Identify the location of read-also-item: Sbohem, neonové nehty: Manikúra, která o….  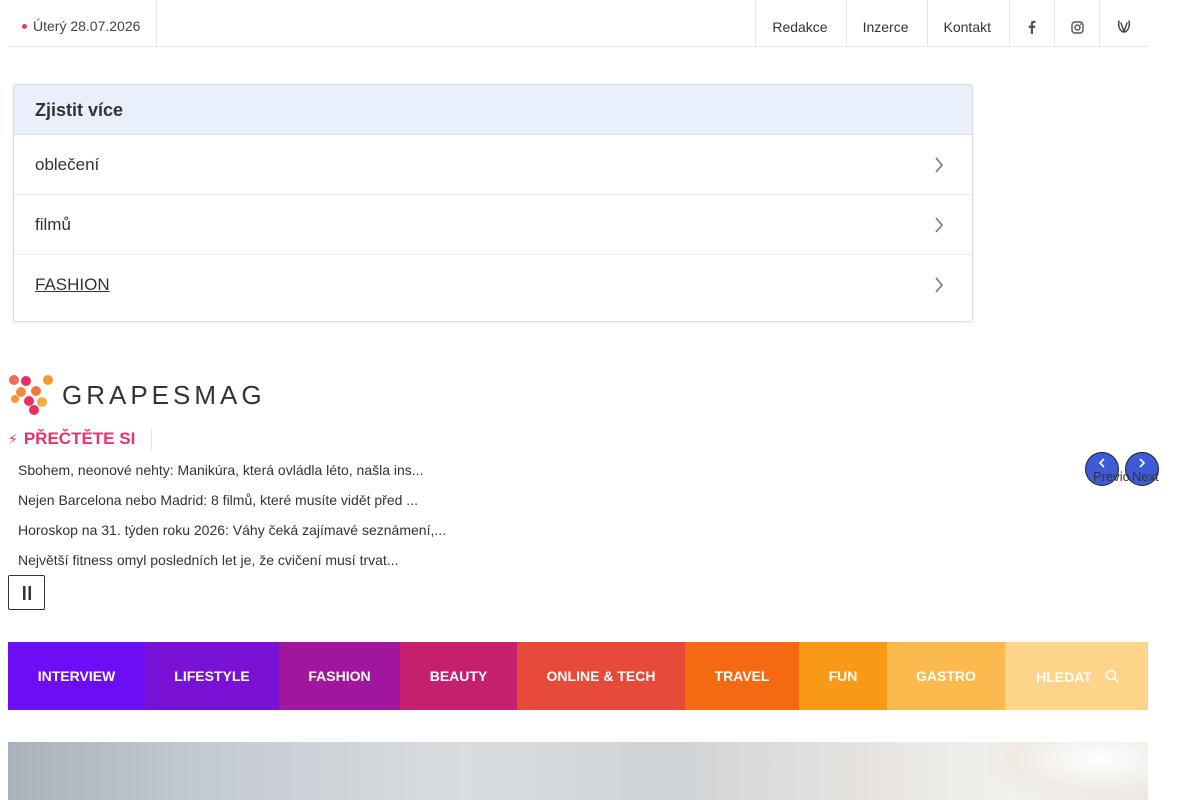
(232, 475).